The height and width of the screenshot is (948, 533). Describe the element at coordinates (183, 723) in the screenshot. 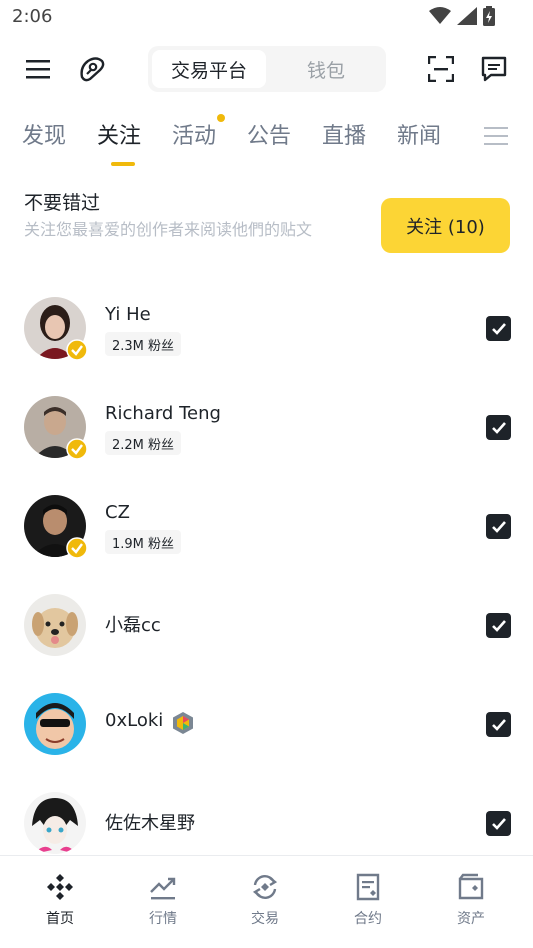

I see `hexagon-badge-icon` at that location.